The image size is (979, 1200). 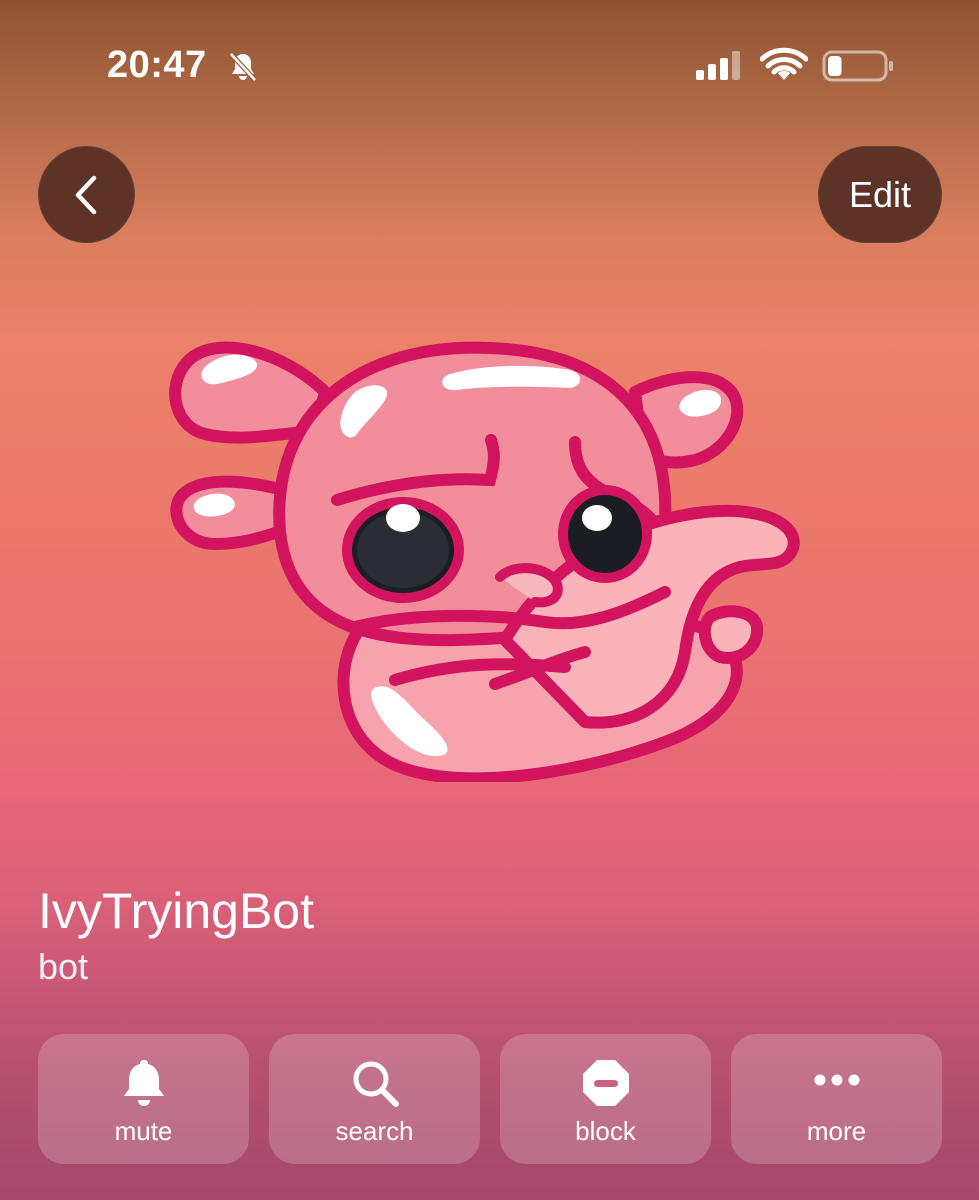 I want to click on block-button: block, so click(x=605, y=1099).